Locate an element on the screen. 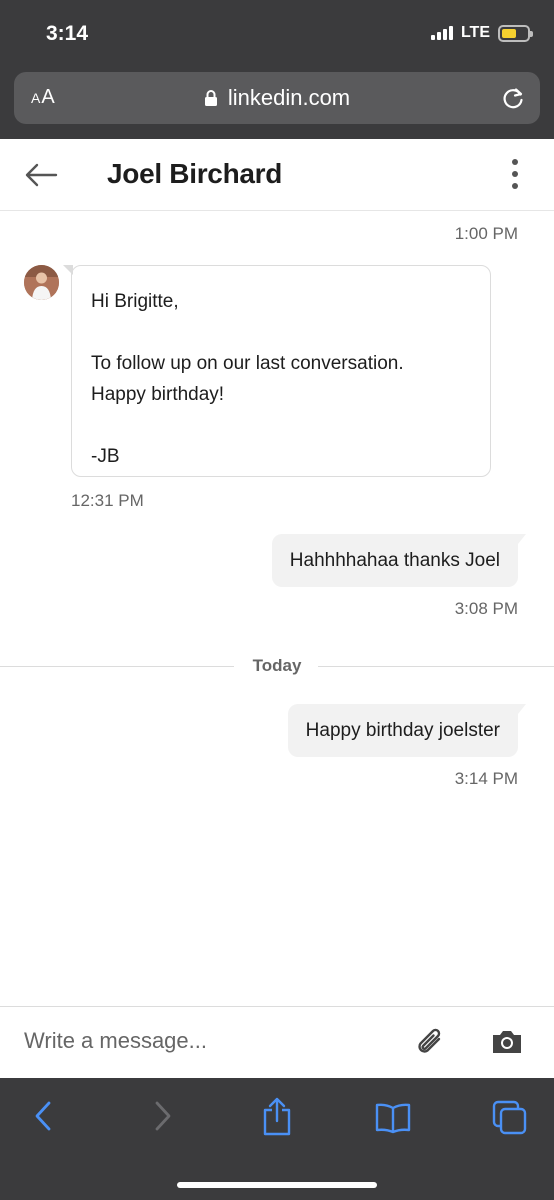 This screenshot has height=1200, width=554. address-bar: AA linkedin.com is located at coordinates (277, 98).